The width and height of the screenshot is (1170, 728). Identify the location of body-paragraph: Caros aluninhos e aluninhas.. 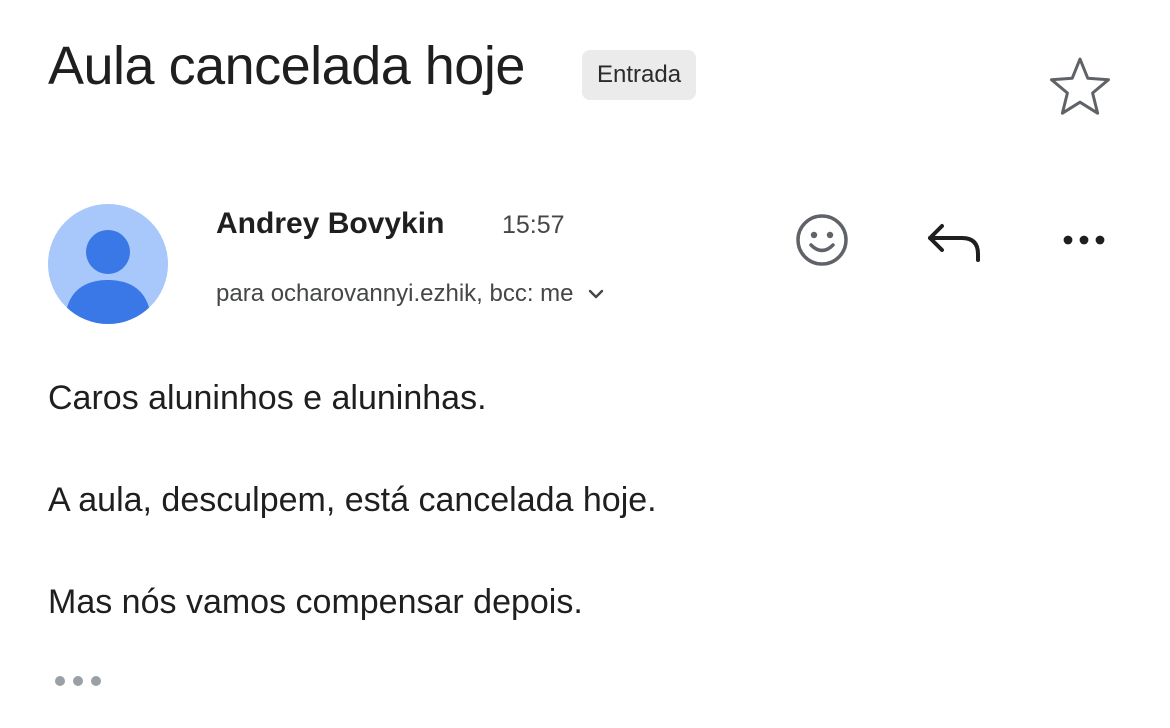
(267, 398).